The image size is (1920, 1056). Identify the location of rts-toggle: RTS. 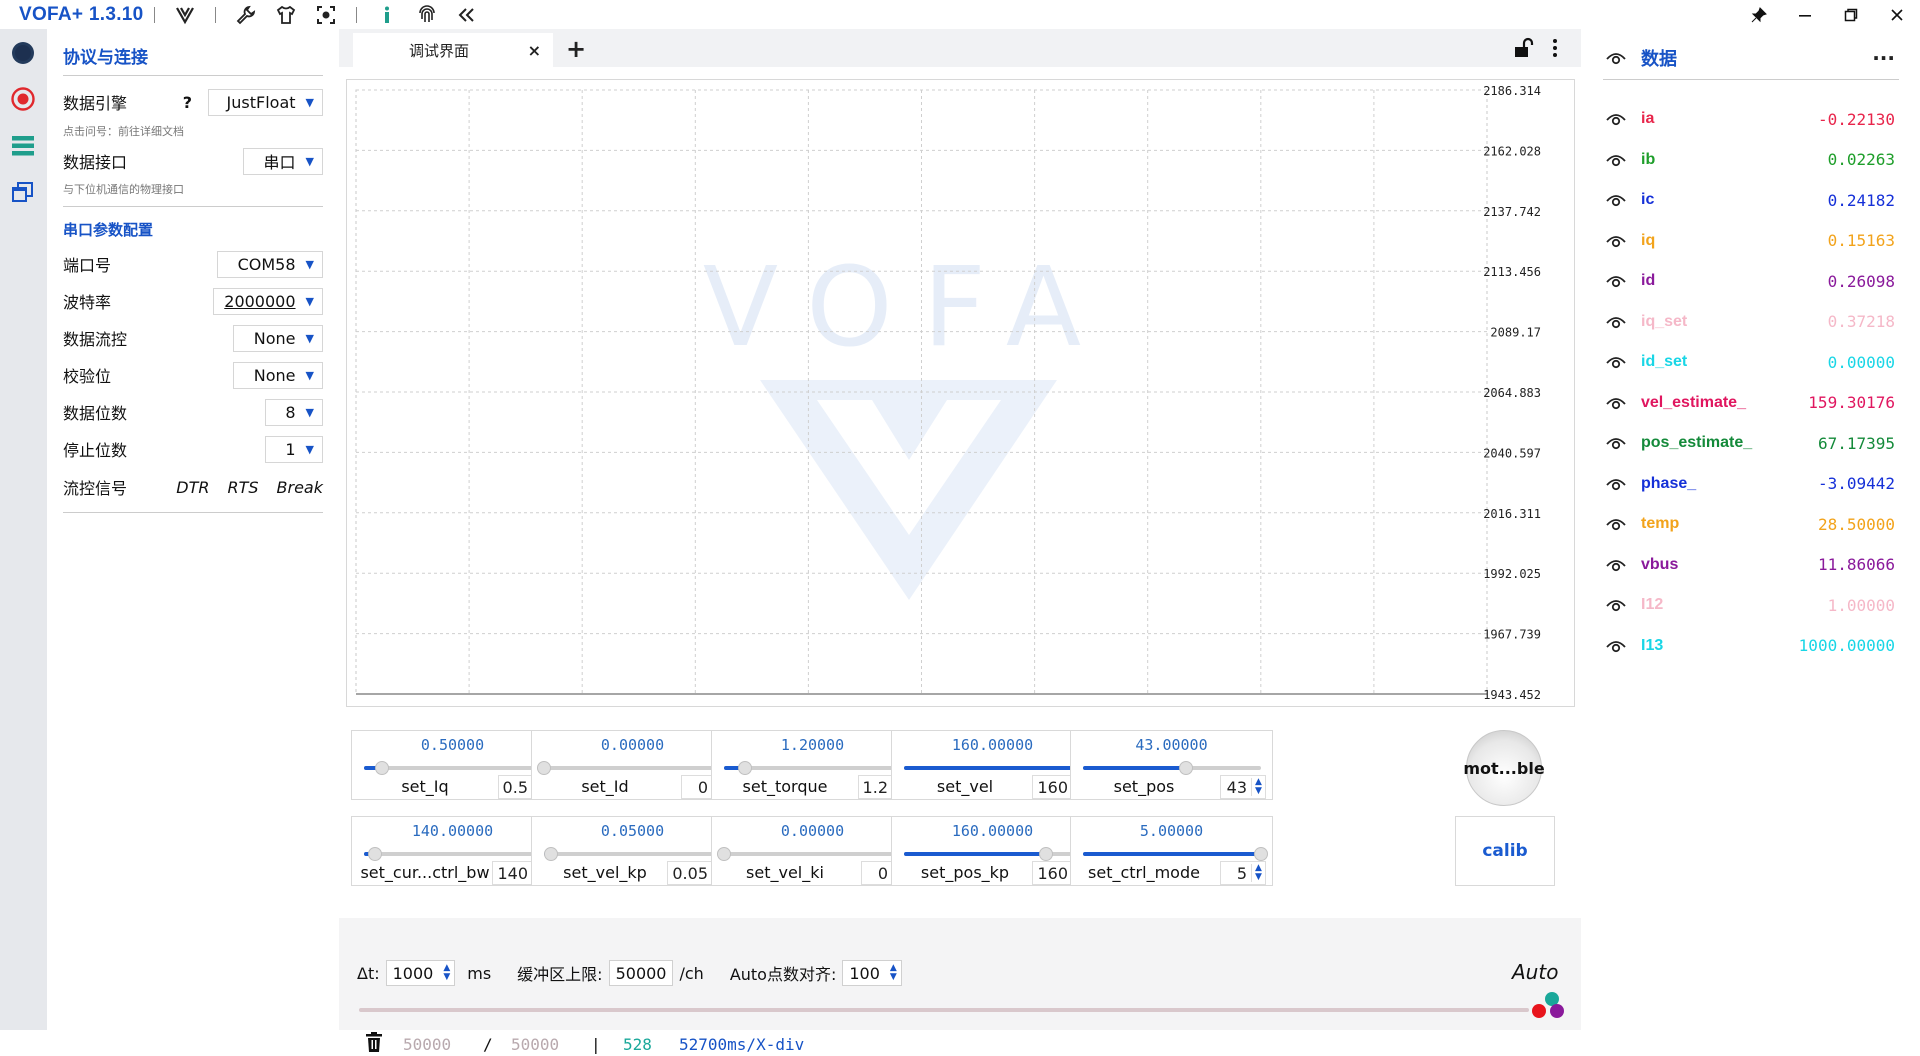
(242, 487).